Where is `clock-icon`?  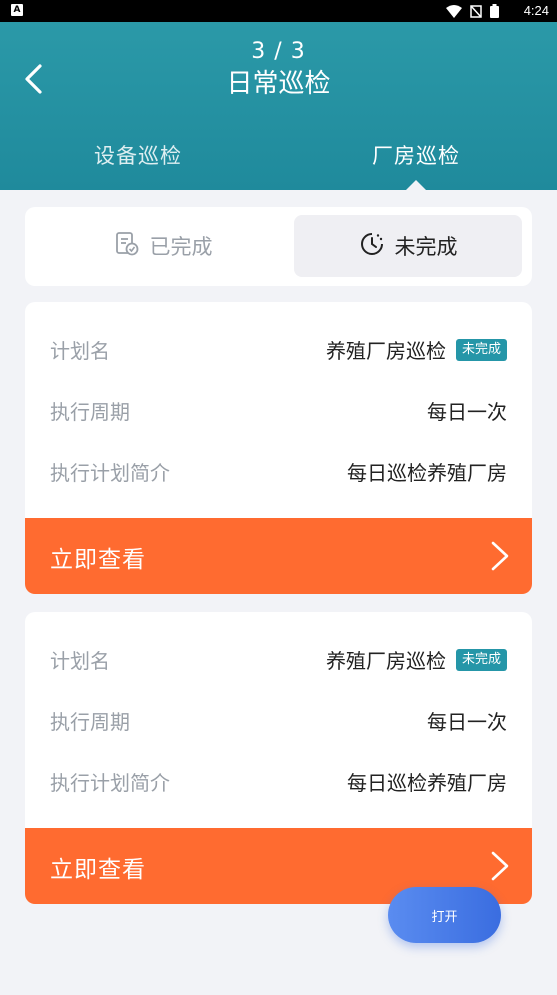
clock-icon is located at coordinates (372, 246).